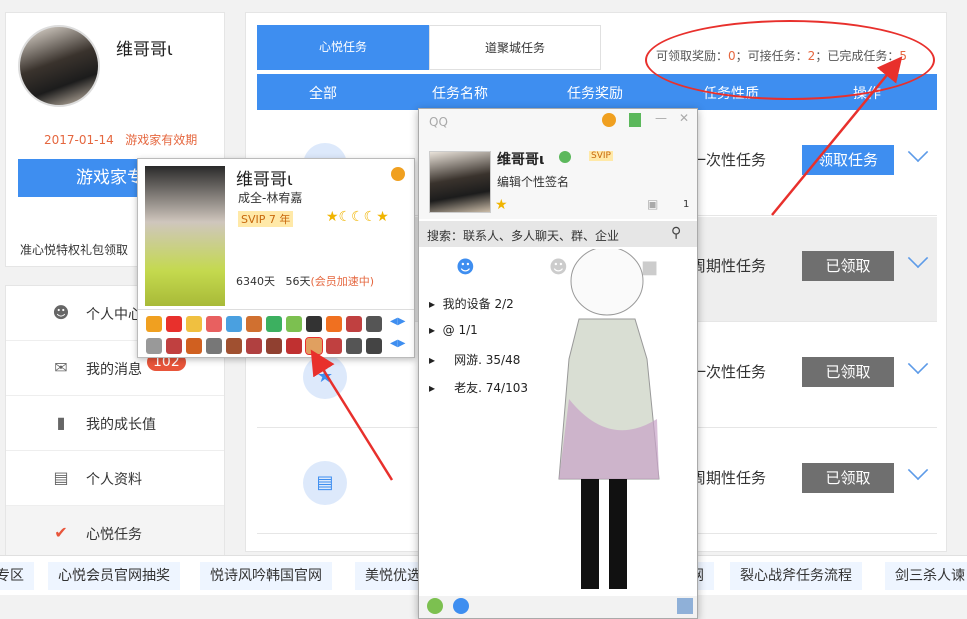 Image resolution: width=967 pixels, height=619 pixels. I want to click on tab-xinyue-tasks: 心悦任务, so click(343, 47).